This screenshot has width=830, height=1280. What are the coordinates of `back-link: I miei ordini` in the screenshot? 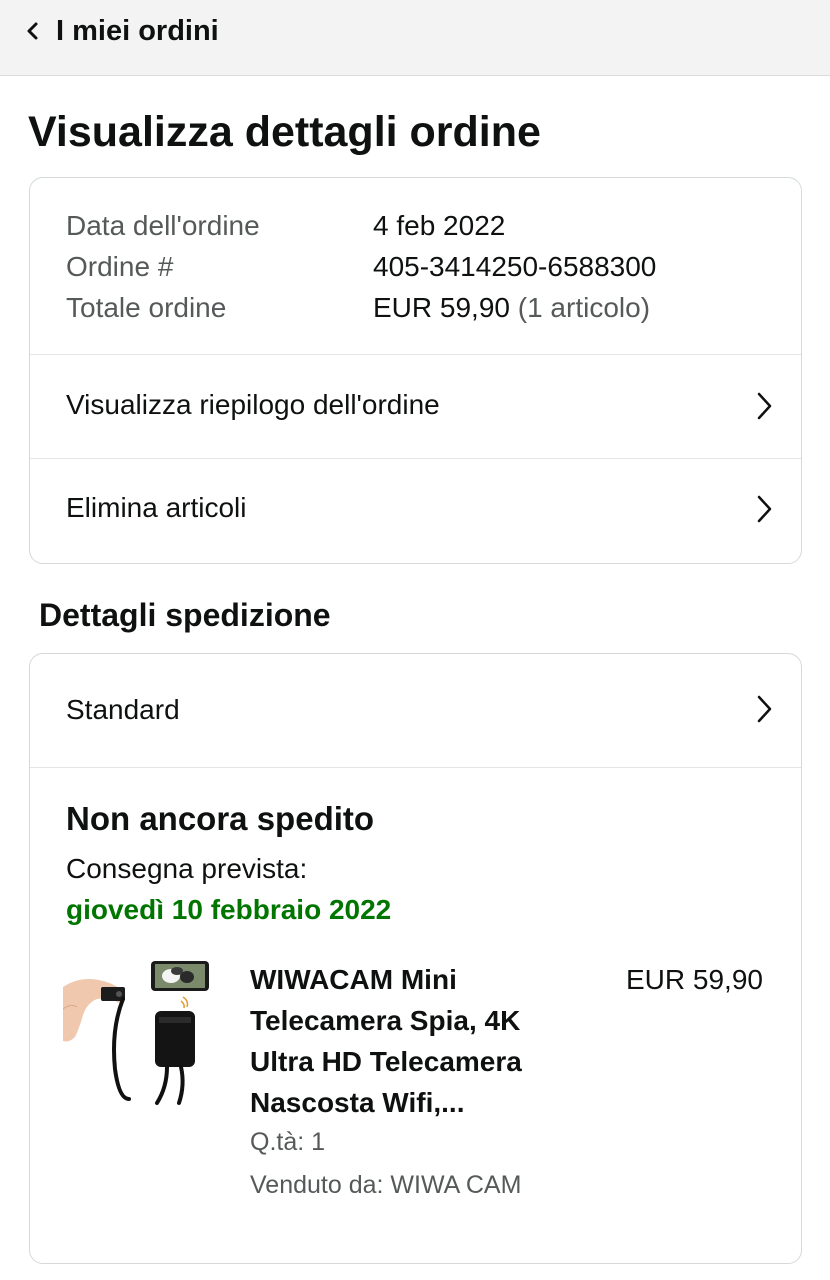 It's located at (122, 31).